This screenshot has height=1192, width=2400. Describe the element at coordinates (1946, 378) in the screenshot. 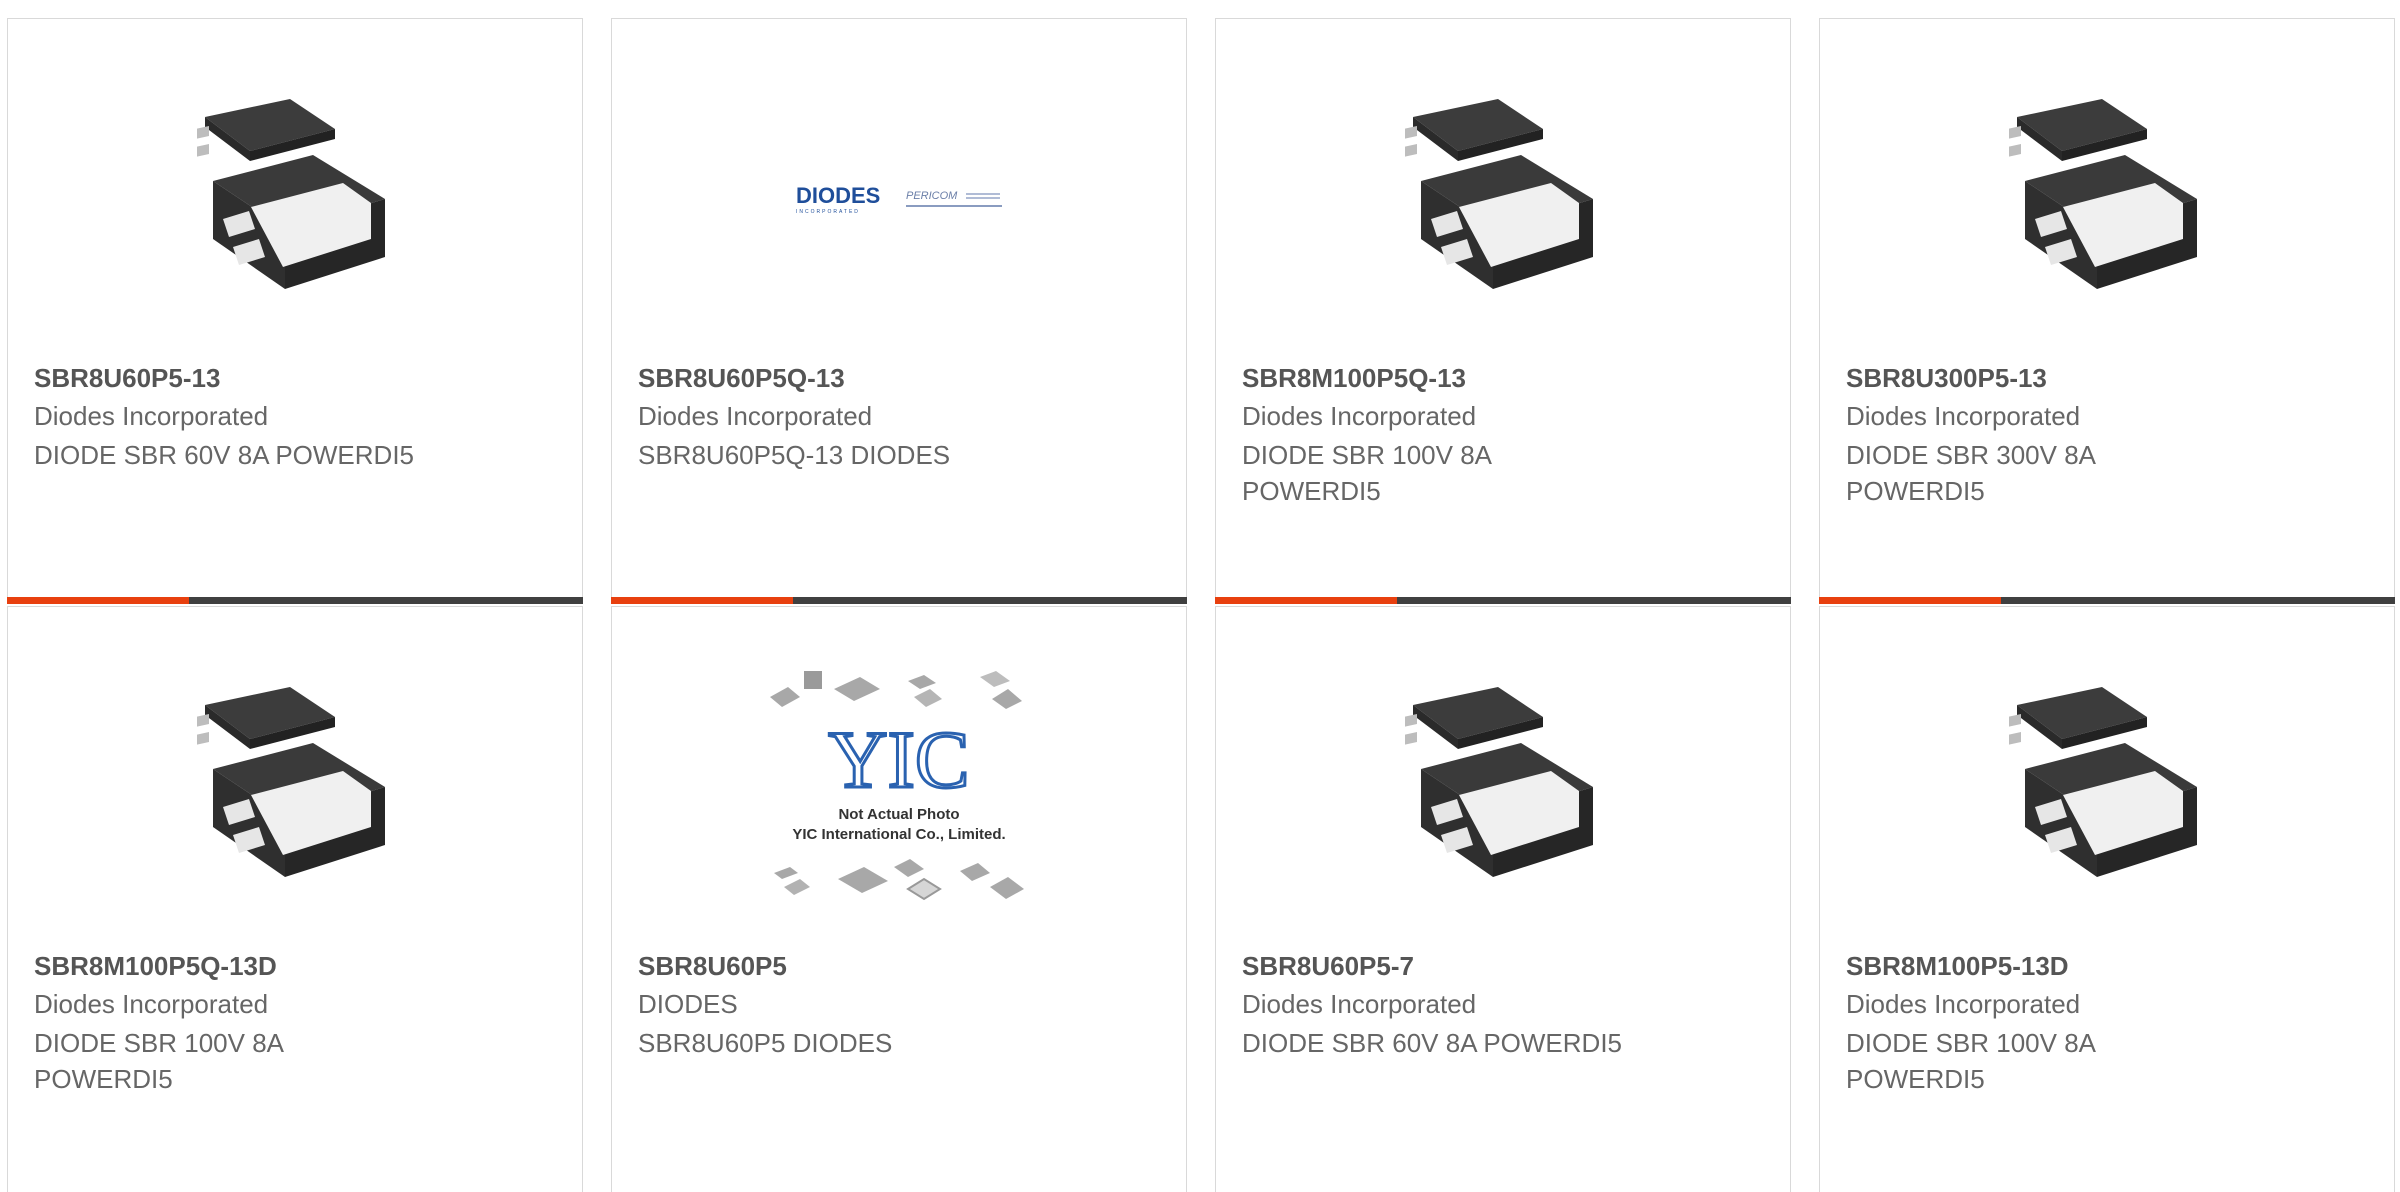

I see `part-number-link: SBR8U300P5-13` at that location.